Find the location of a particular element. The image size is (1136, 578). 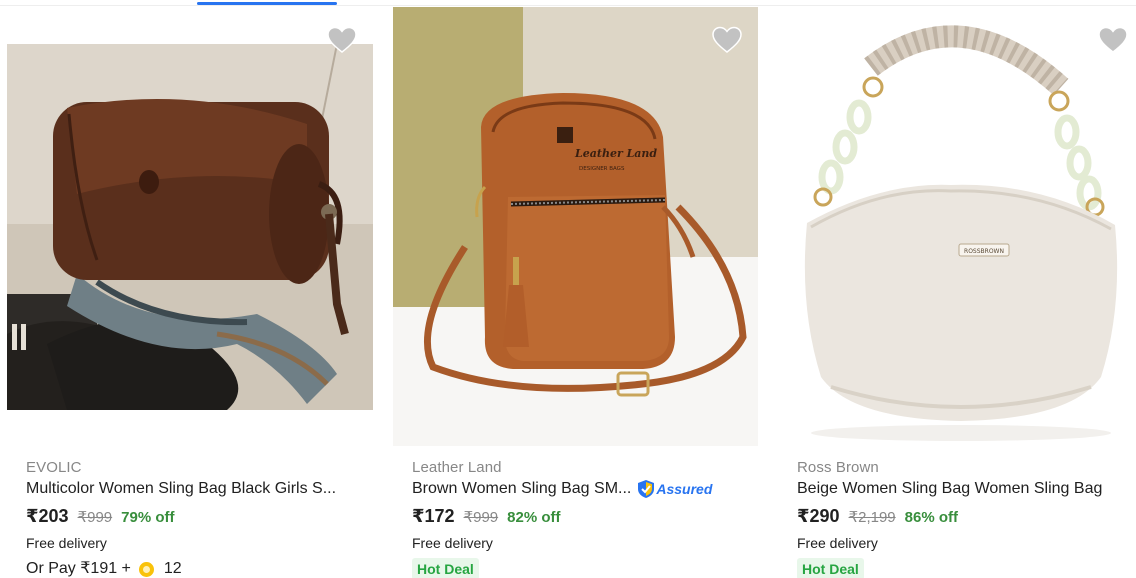

price-row: ₹290 ₹2,199 86% off is located at coordinates (966, 516).